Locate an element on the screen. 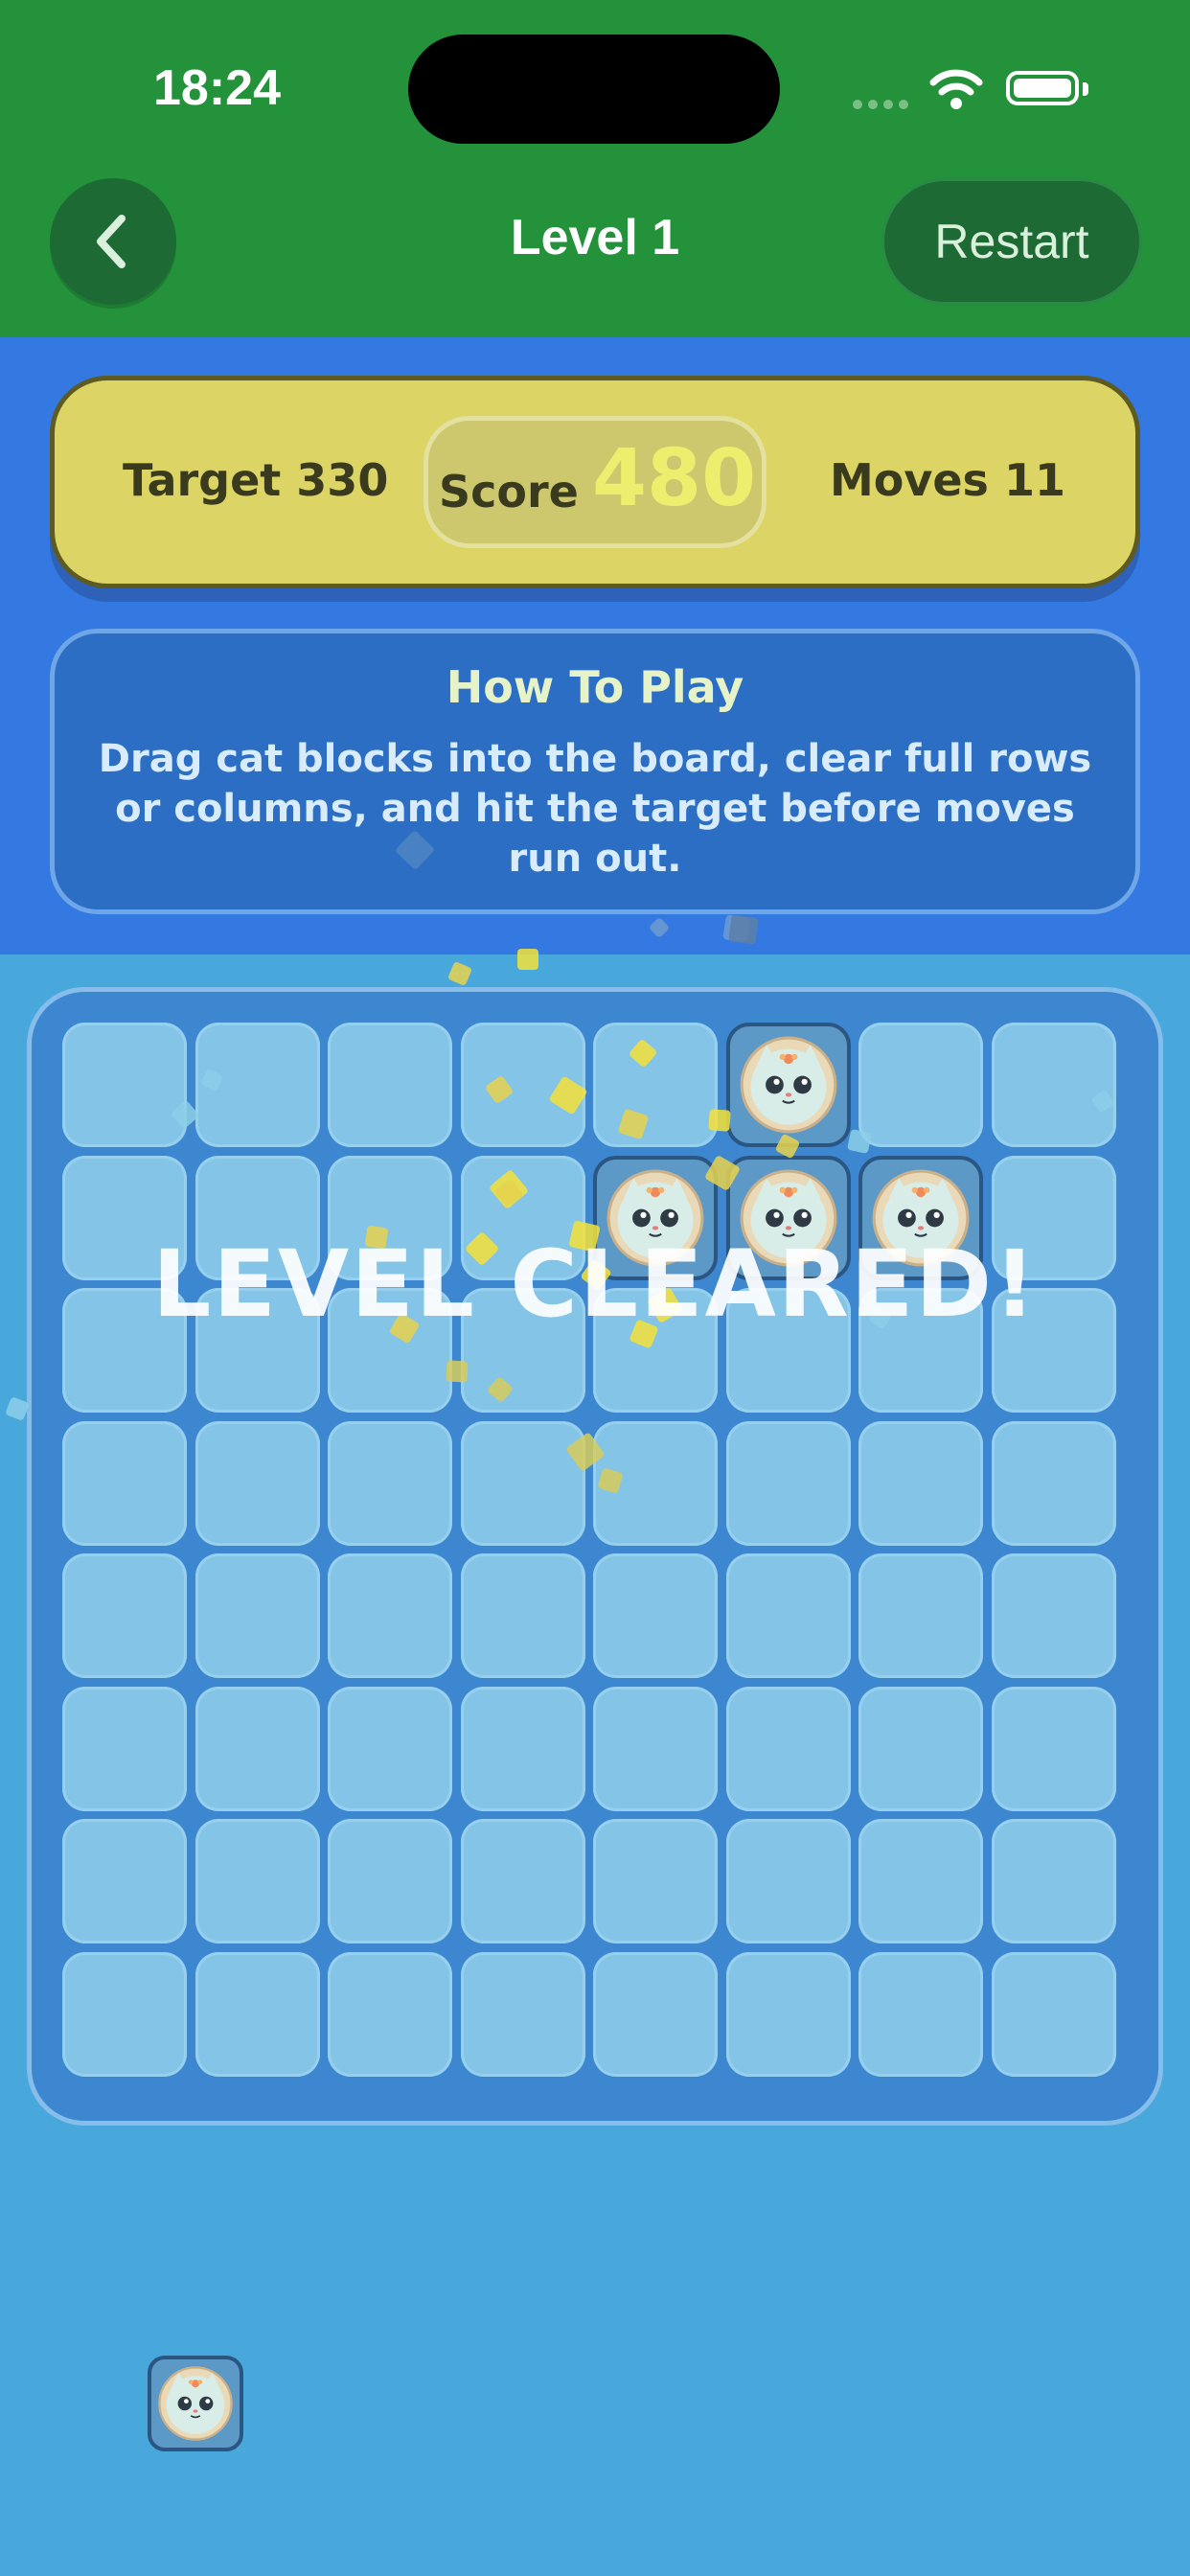  level-cleared-banner: LEVEL CLEARED! is located at coordinates (595, 1284).